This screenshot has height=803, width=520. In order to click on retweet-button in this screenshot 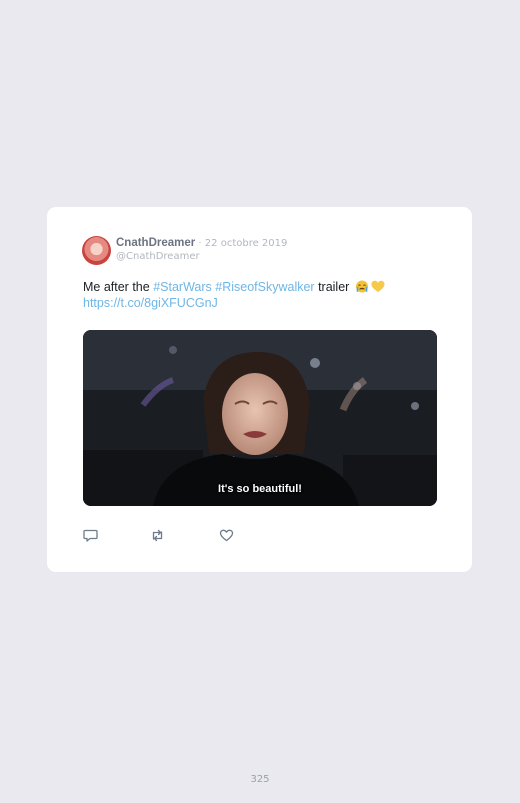, I will do `click(157, 535)`.